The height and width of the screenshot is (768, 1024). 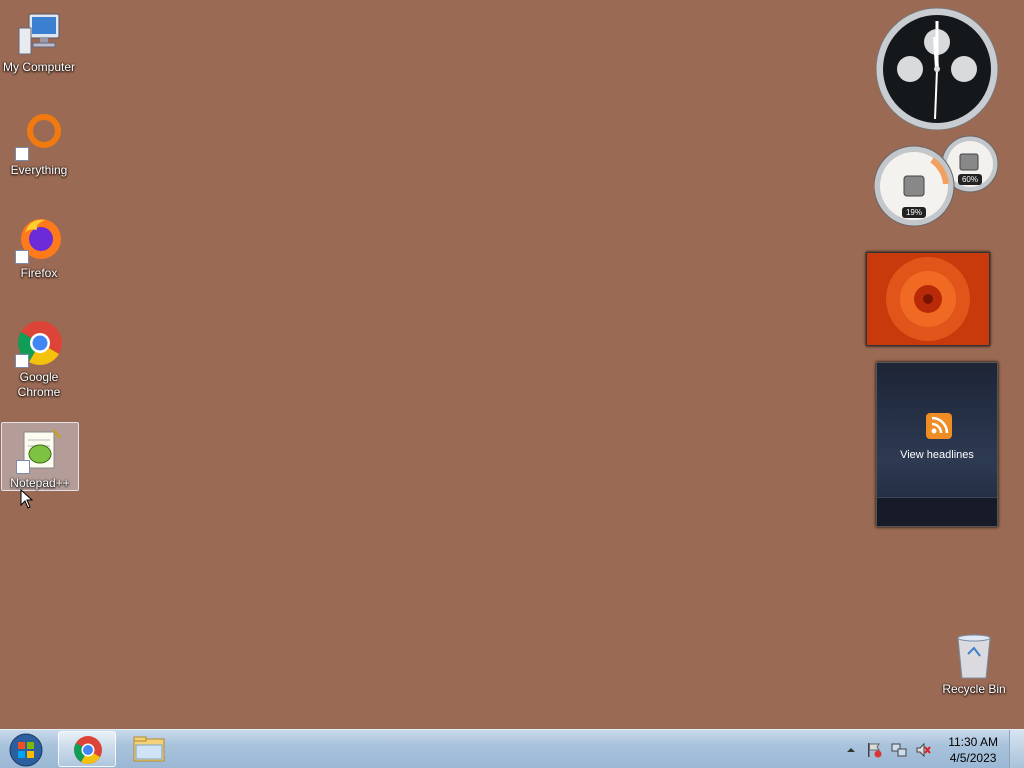 I want to click on volume-muted-icon, so click(x=923, y=750).